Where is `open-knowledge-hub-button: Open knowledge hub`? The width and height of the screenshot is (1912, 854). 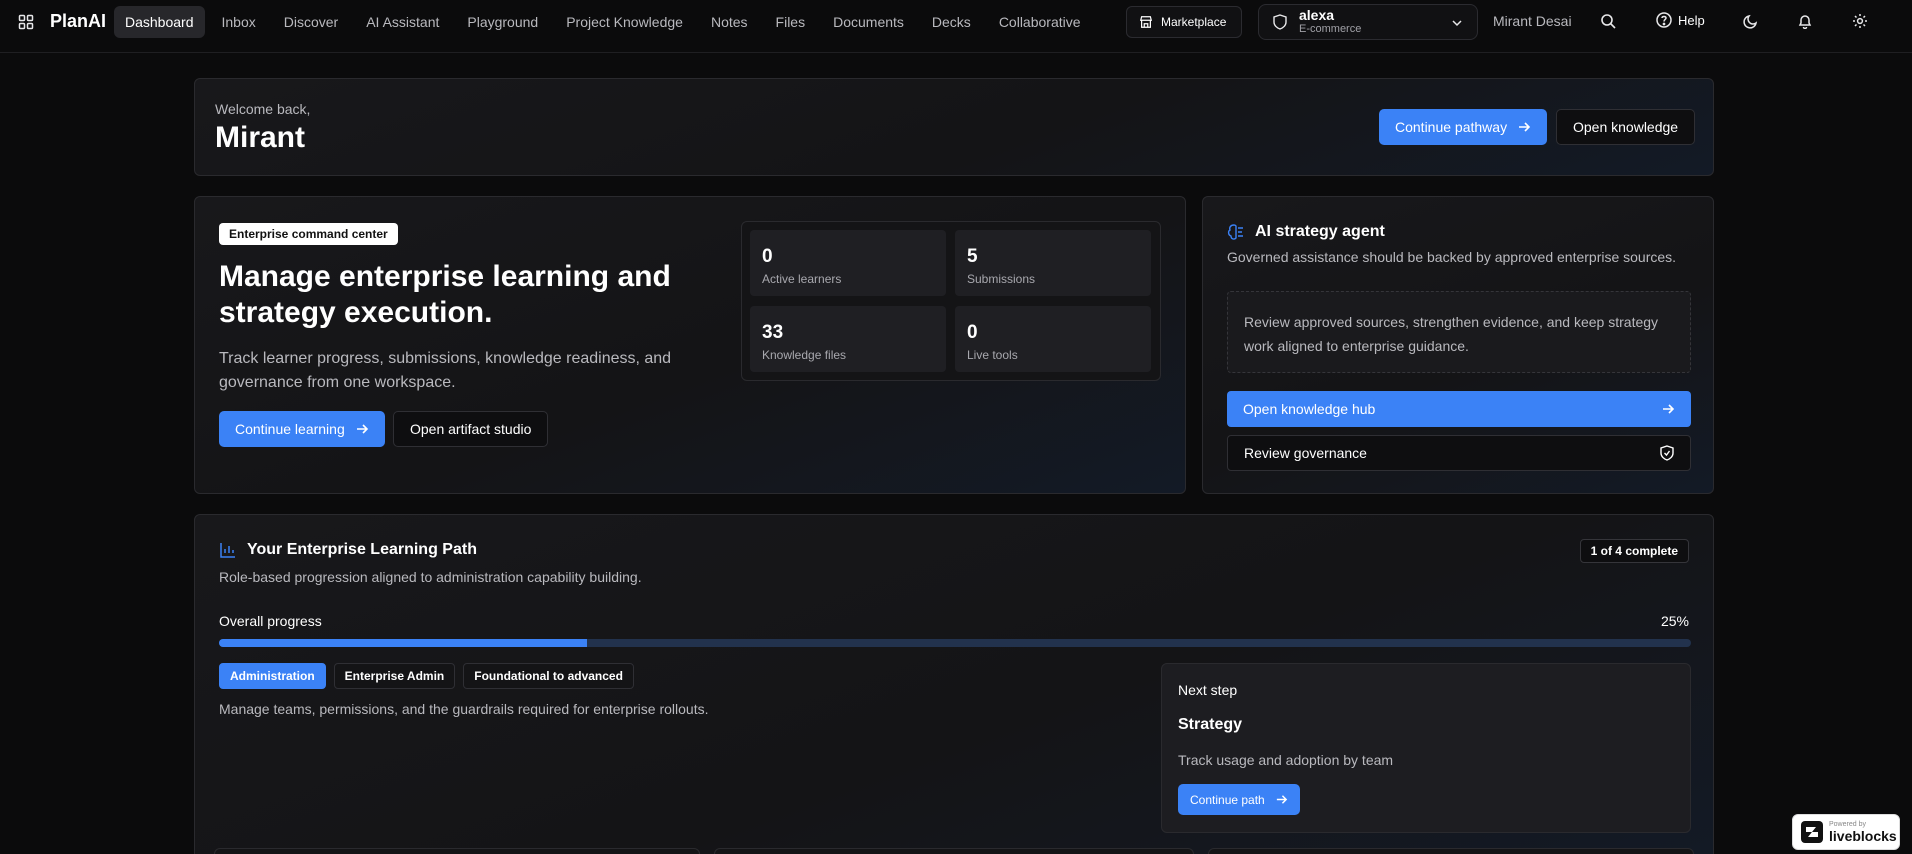
open-knowledge-hub-button: Open knowledge hub is located at coordinates (1459, 409).